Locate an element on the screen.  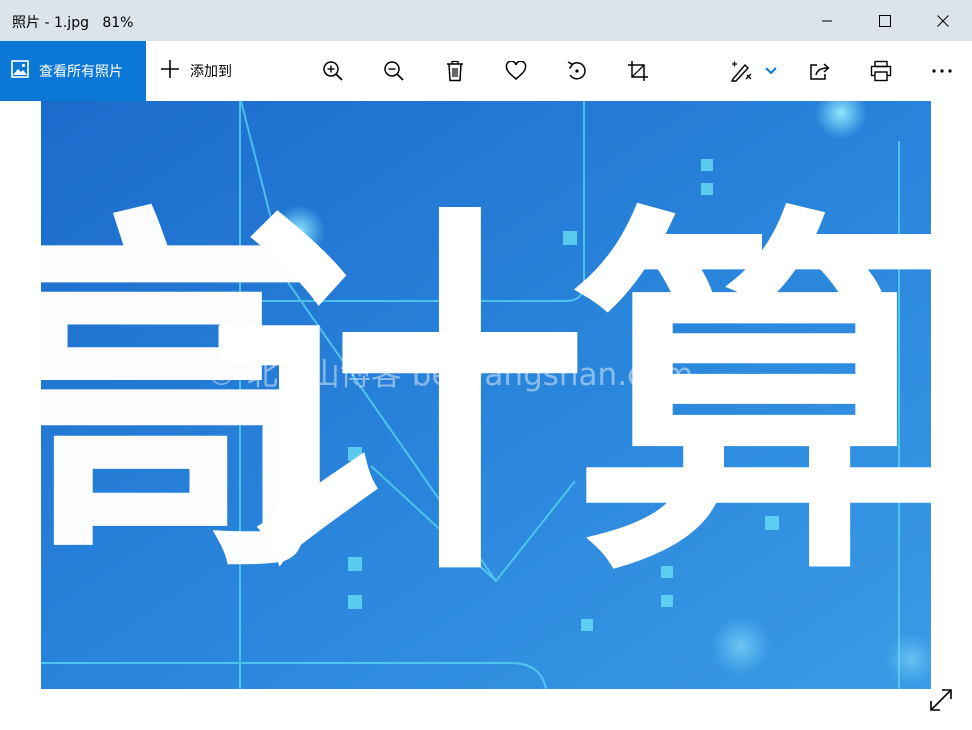
edit-create-button is located at coordinates (742, 71).